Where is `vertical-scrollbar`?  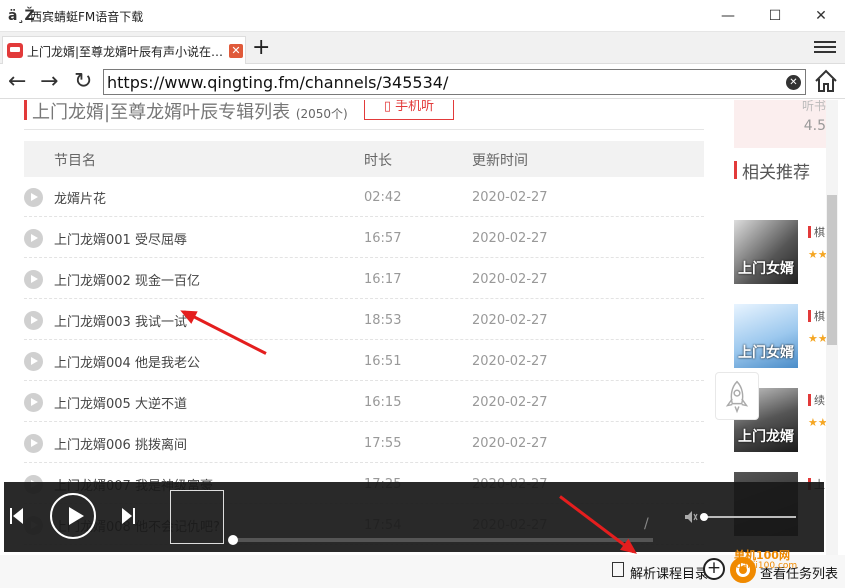
vertical-scrollbar is located at coordinates (832, 344).